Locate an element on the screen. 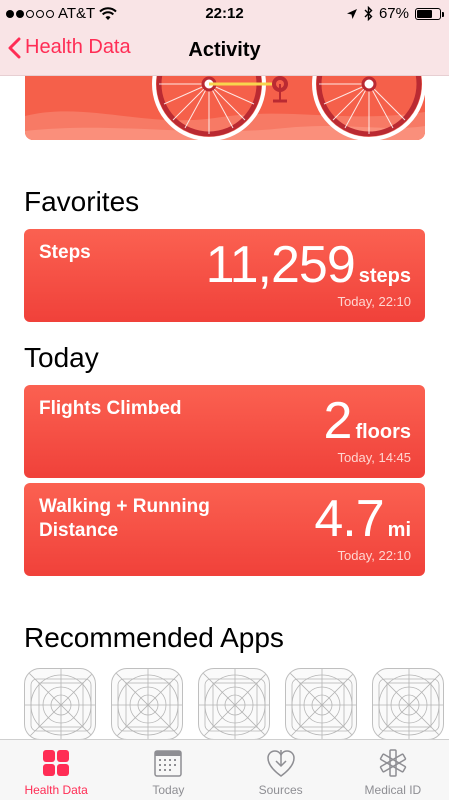 The width and height of the screenshot is (449, 800). card-label: Flights Climbed is located at coordinates (110, 408).